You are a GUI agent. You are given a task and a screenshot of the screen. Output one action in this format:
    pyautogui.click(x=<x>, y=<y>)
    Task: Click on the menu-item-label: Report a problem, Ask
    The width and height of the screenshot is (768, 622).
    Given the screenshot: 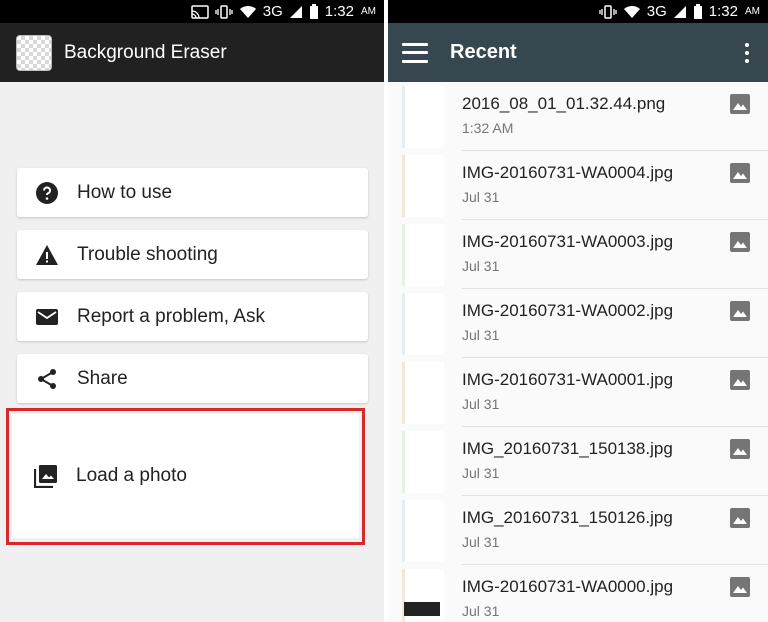 What is the action you would take?
    pyautogui.click(x=171, y=316)
    